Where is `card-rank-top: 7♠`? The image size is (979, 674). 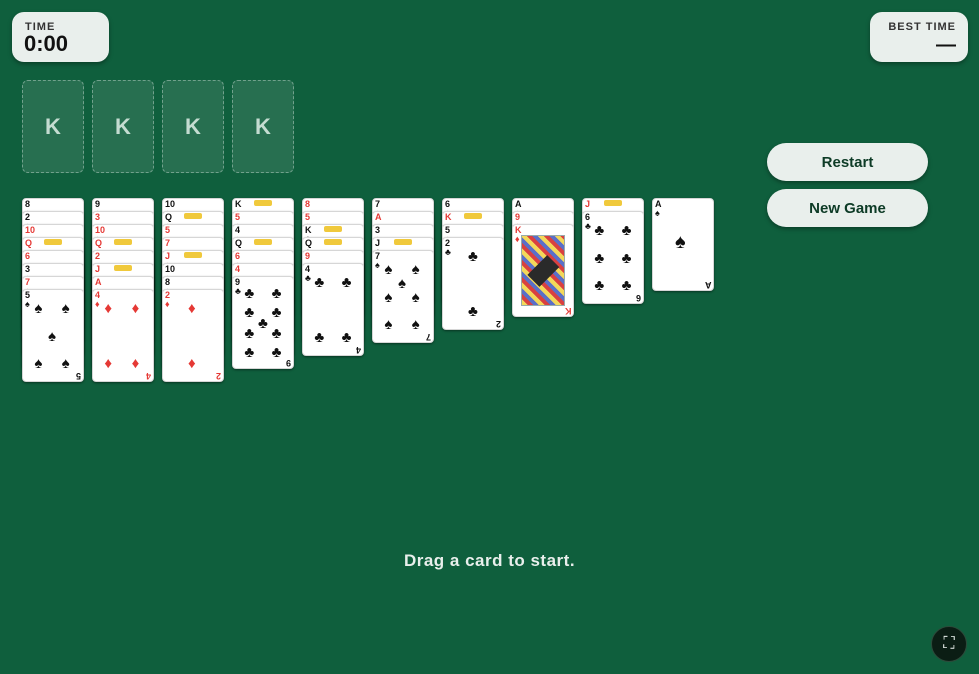 card-rank-top: 7♠ is located at coordinates (377, 261).